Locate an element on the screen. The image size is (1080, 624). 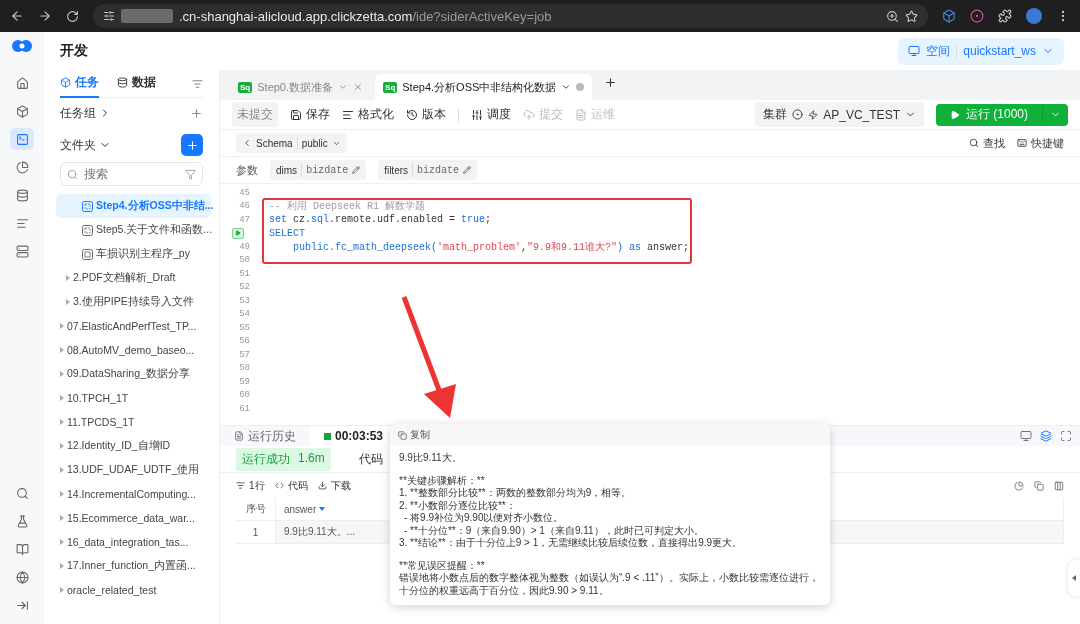
workspace-name: quickstart_ws is located at coordinates (999, 51).